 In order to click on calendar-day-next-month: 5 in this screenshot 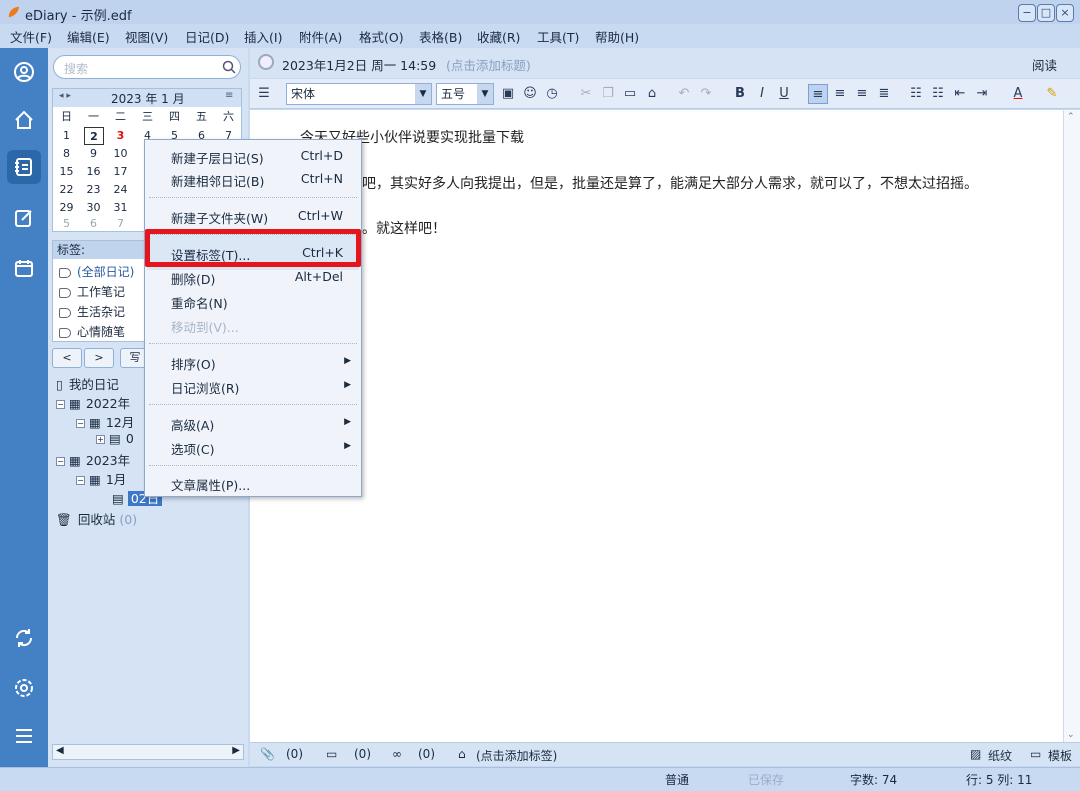, I will do `click(66, 224)`.